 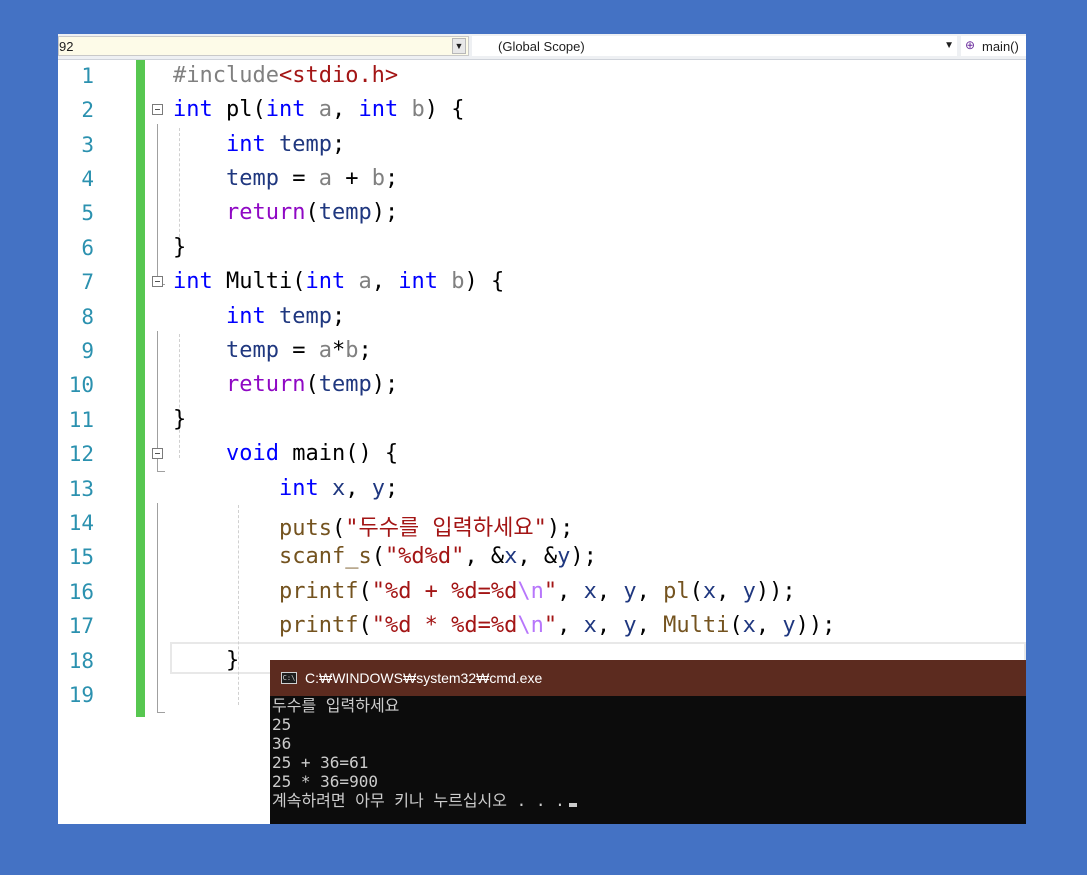 What do you see at coordinates (714, 46) in the screenshot?
I see `scope-dropdown: (Global Scope) ▼` at bounding box center [714, 46].